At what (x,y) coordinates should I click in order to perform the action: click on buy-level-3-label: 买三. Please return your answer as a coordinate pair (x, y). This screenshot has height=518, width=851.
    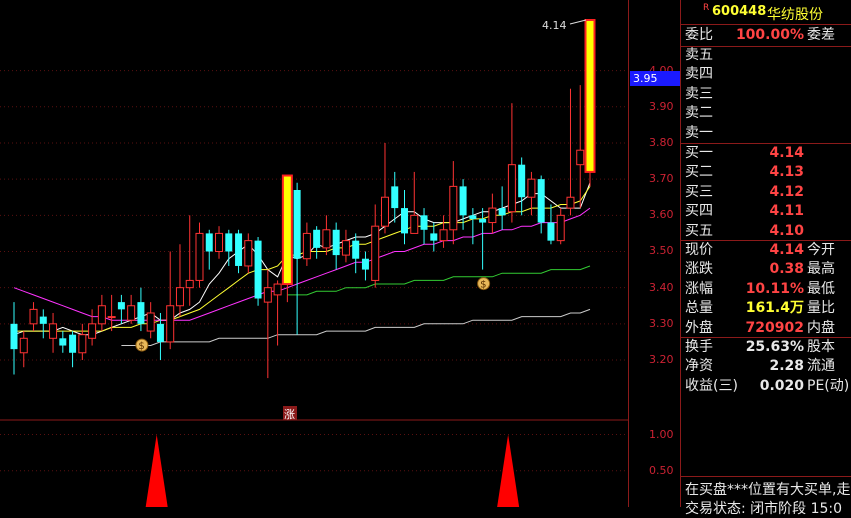
    Looking at the image, I should click on (699, 191).